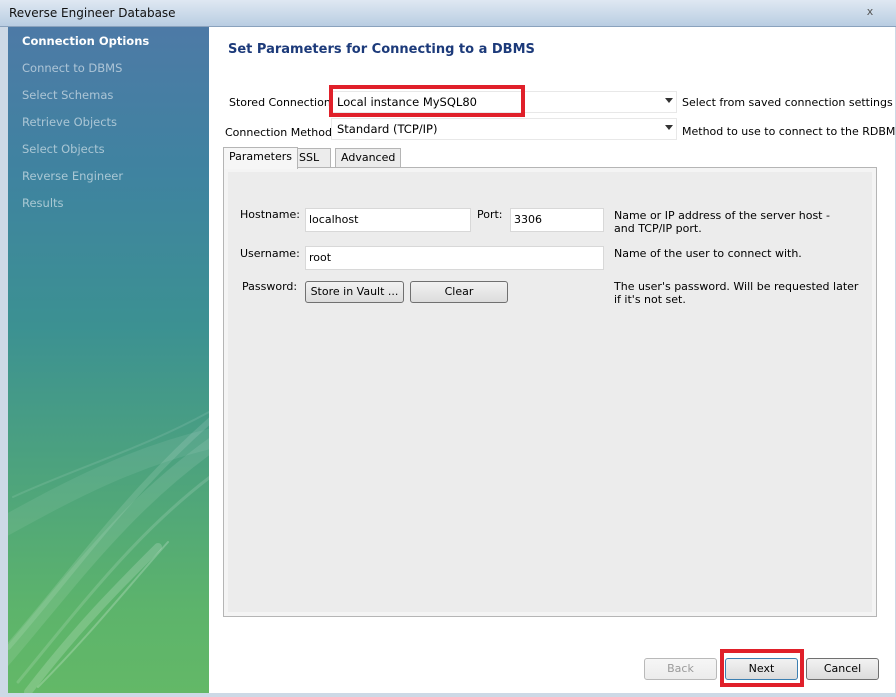 This screenshot has width=896, height=697. Describe the element at coordinates (708, 253) in the screenshot. I see `username-help: Name of the user to connect with.` at that location.